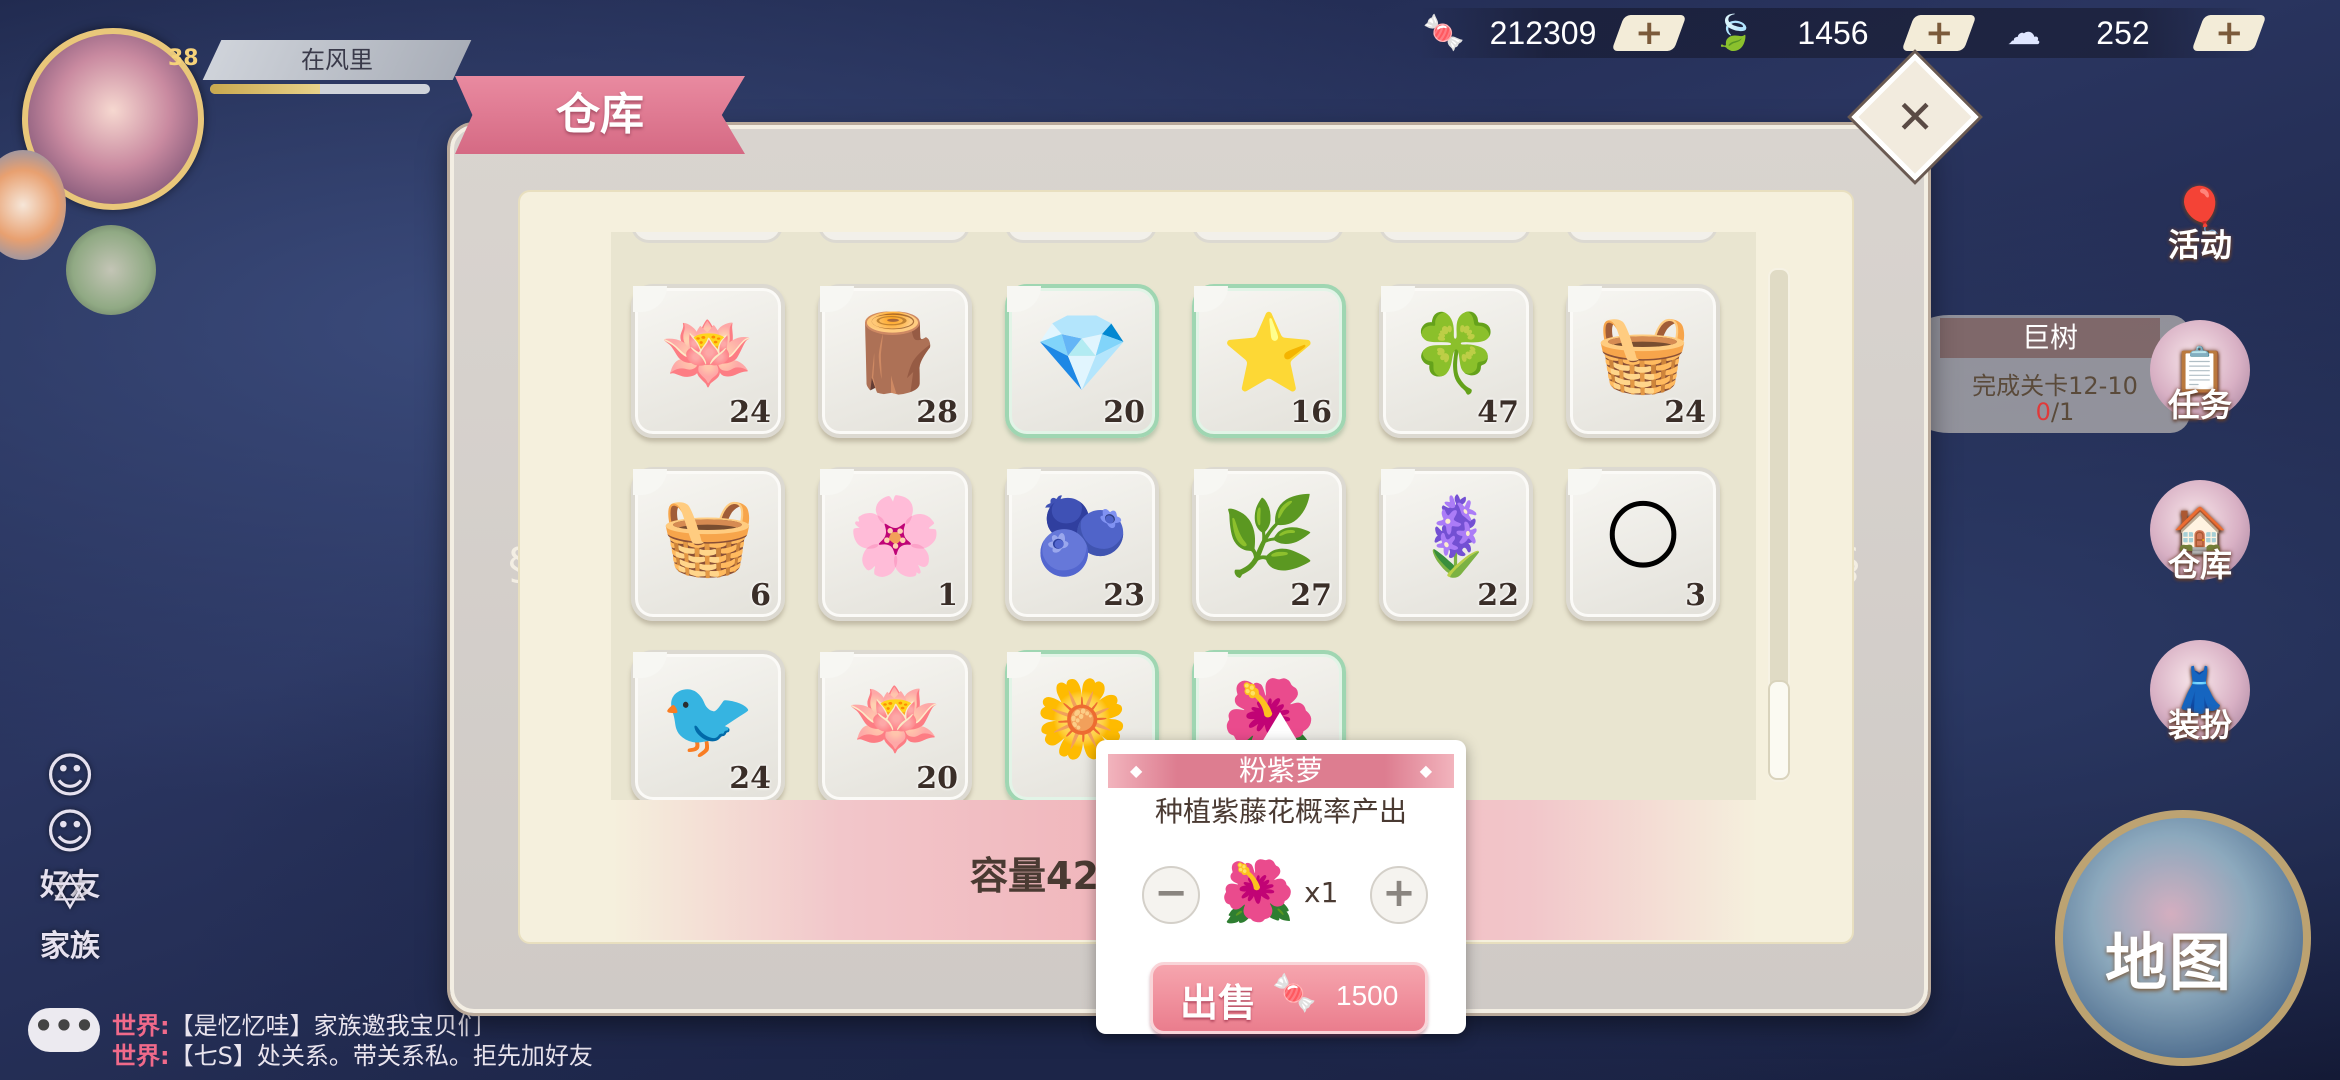 The width and height of the screenshot is (2340, 1080). I want to click on item-count: 22, so click(1498, 595).